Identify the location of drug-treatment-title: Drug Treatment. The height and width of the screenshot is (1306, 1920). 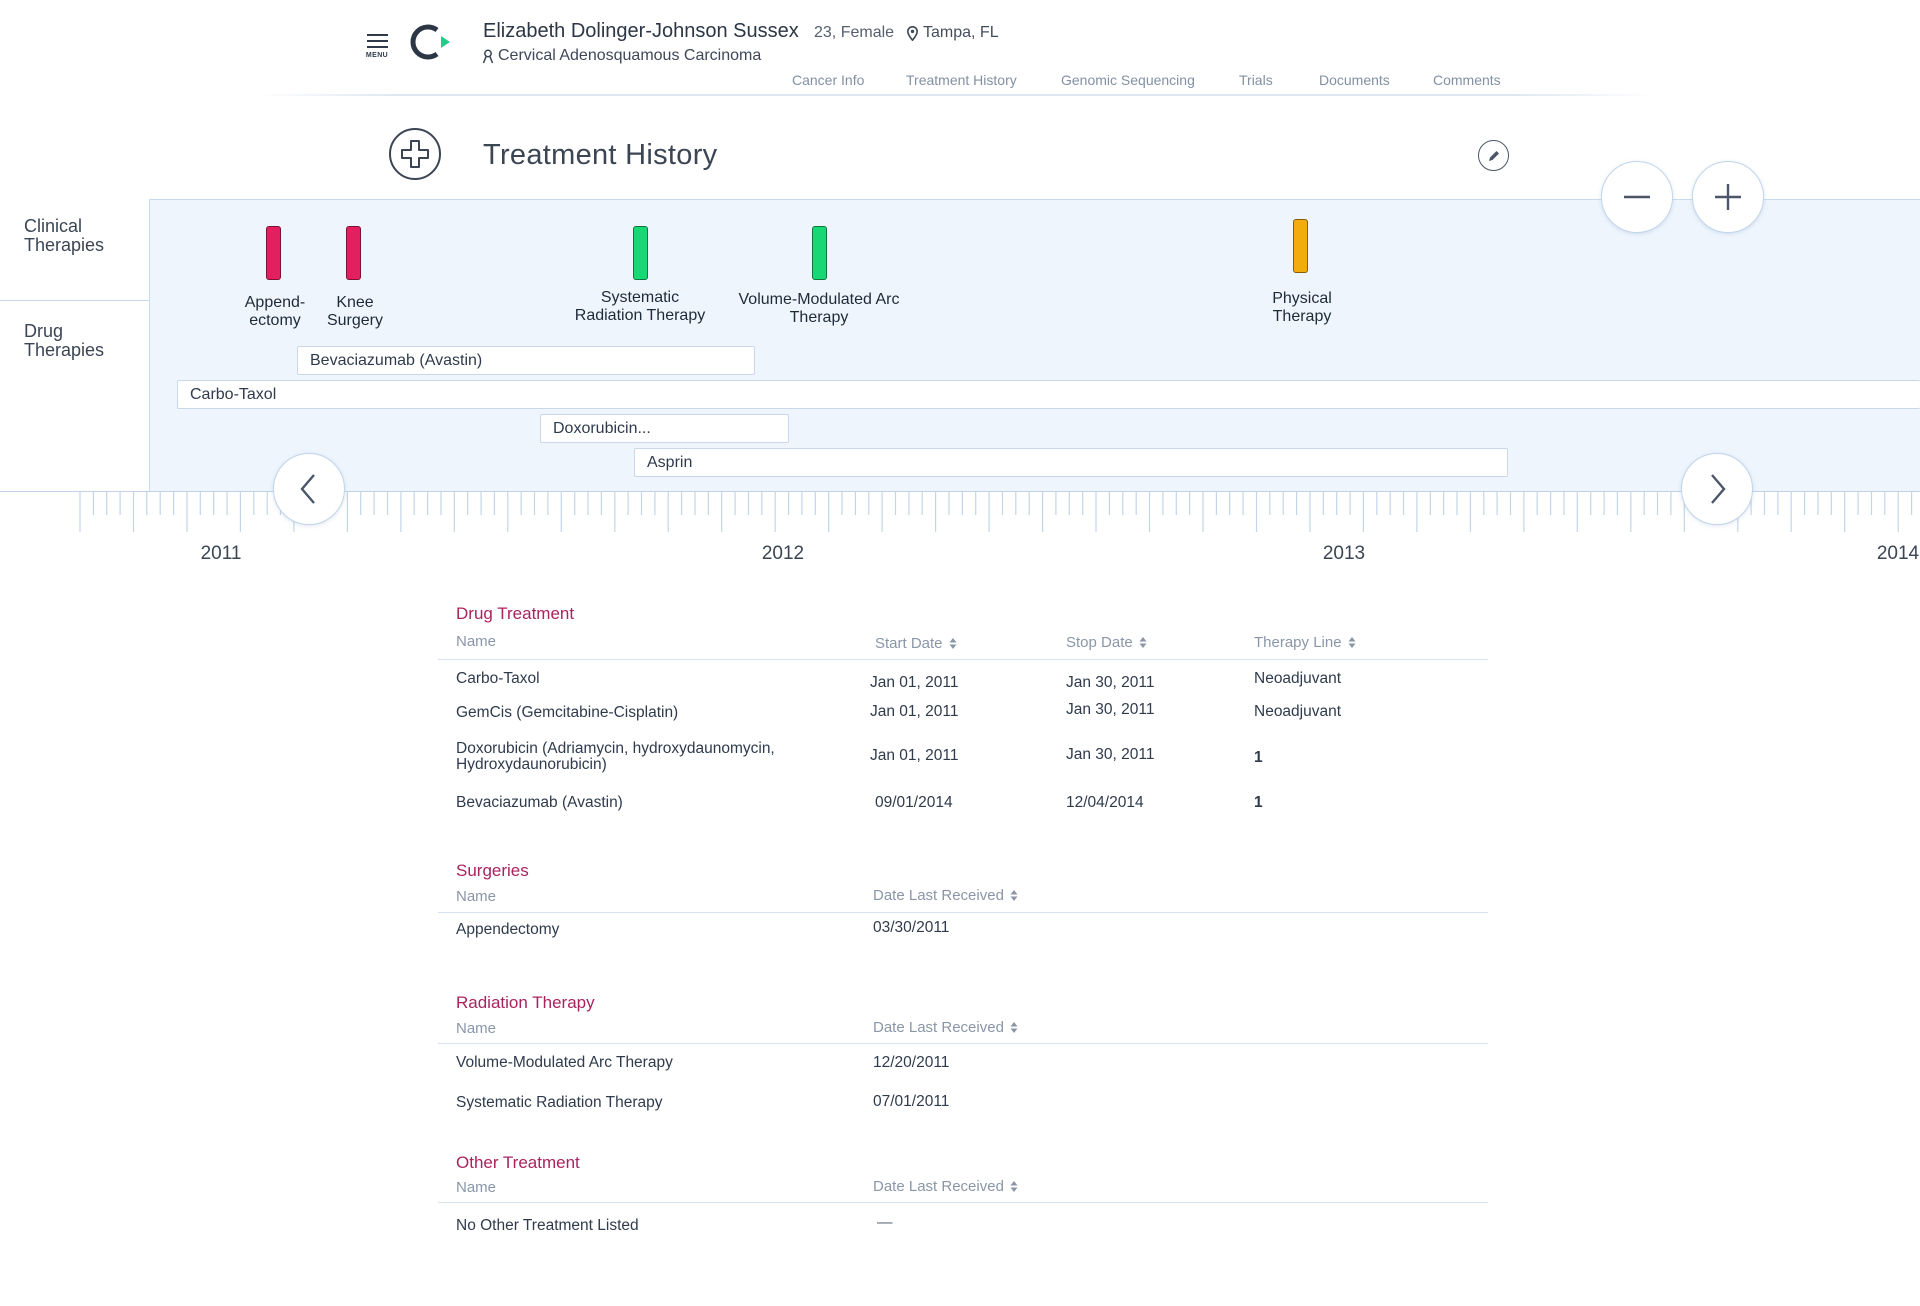
(515, 613).